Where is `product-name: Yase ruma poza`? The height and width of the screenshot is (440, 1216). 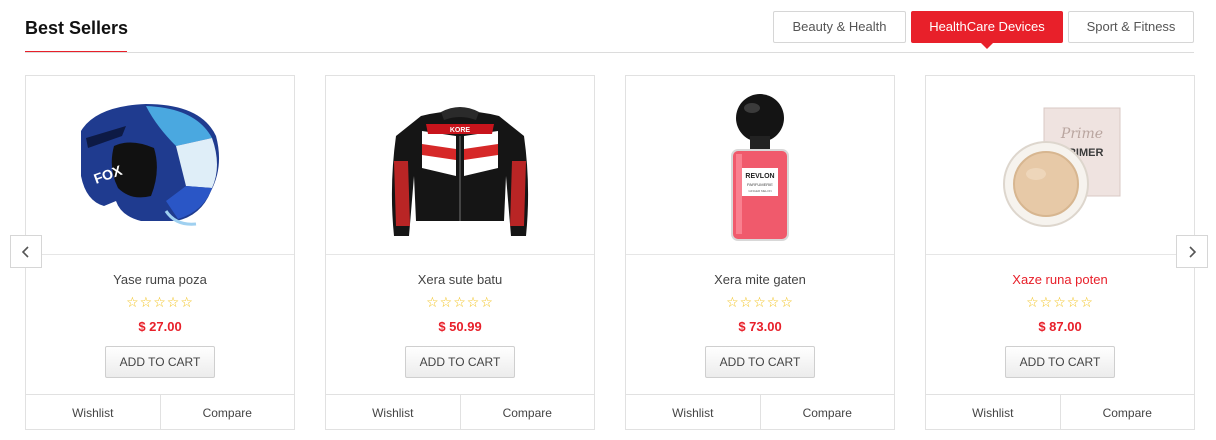 product-name: Yase ruma poza is located at coordinates (160, 279).